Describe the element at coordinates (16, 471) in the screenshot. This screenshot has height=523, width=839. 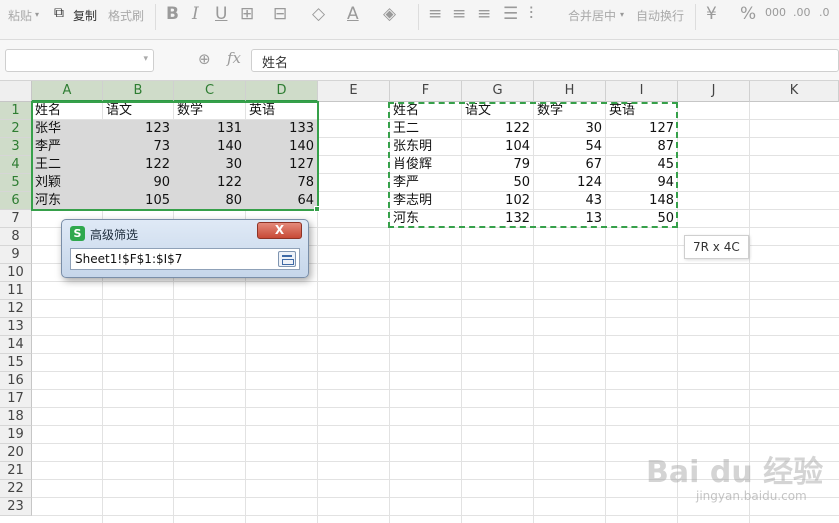
I see `row-header-21: 21` at that location.